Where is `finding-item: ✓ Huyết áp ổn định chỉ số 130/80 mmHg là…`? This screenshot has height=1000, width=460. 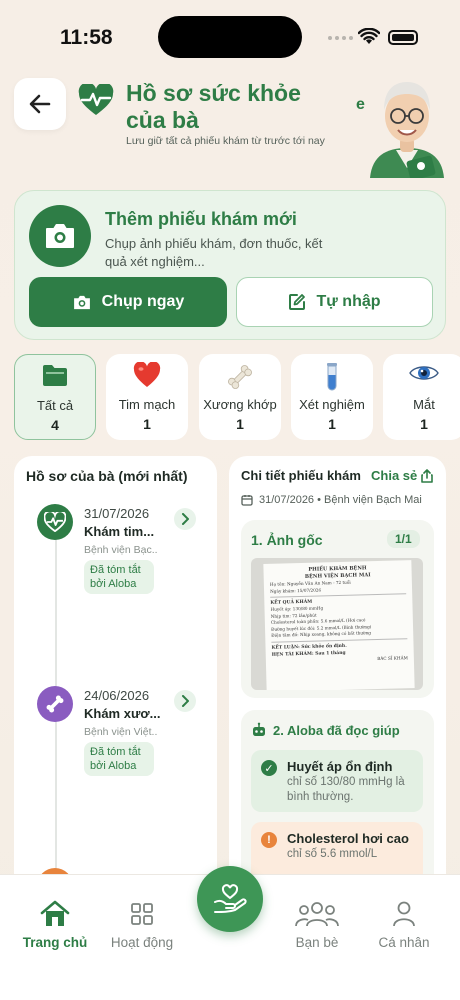
finding-item: ✓ Huyết áp ổn định chỉ số 130/80 mmHg là… is located at coordinates (337, 781).